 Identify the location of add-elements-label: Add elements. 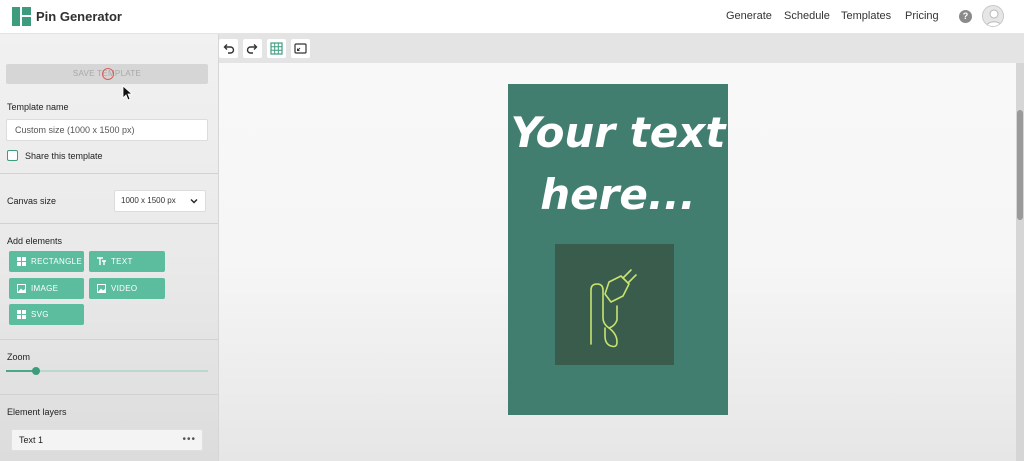
(35, 241).